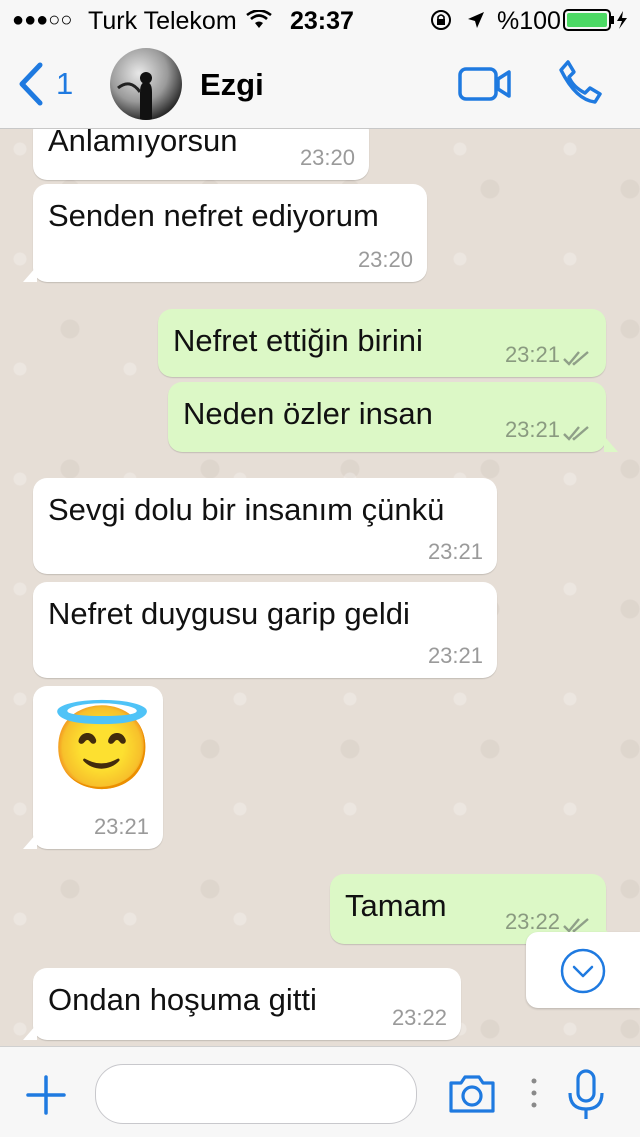  I want to click on message-text: Tamam, so click(396, 905).